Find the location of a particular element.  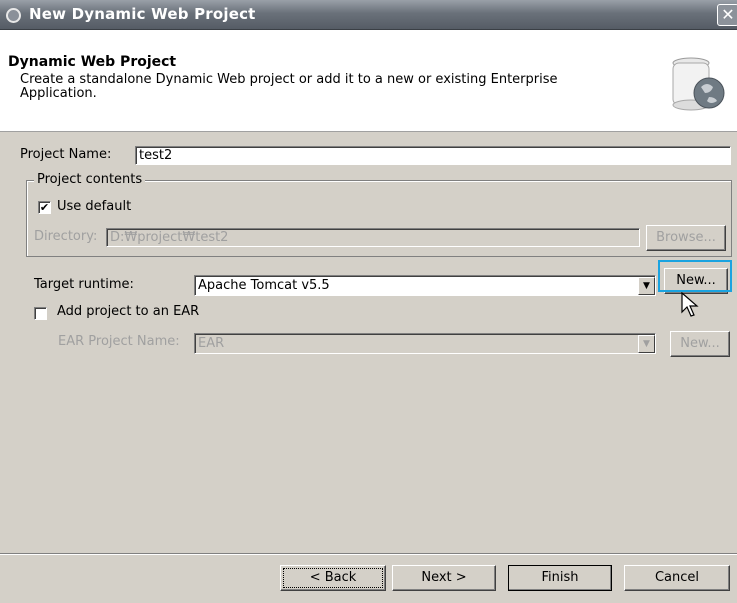

footer-separator is located at coordinates (368, 554).